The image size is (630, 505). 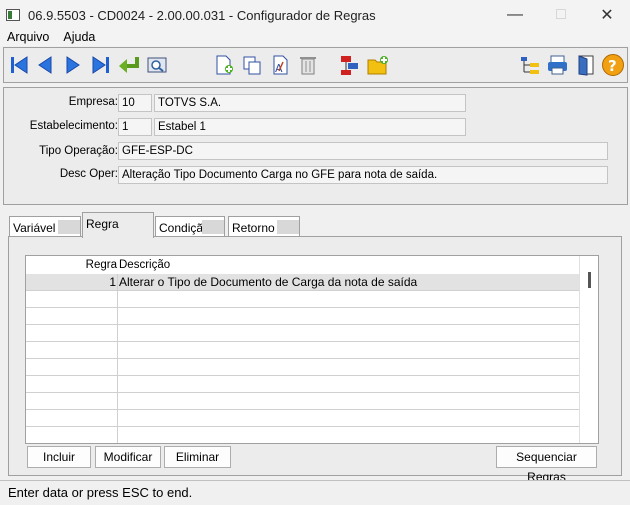 What do you see at coordinates (280, 65) in the screenshot?
I see `edit-document-icon: A` at bounding box center [280, 65].